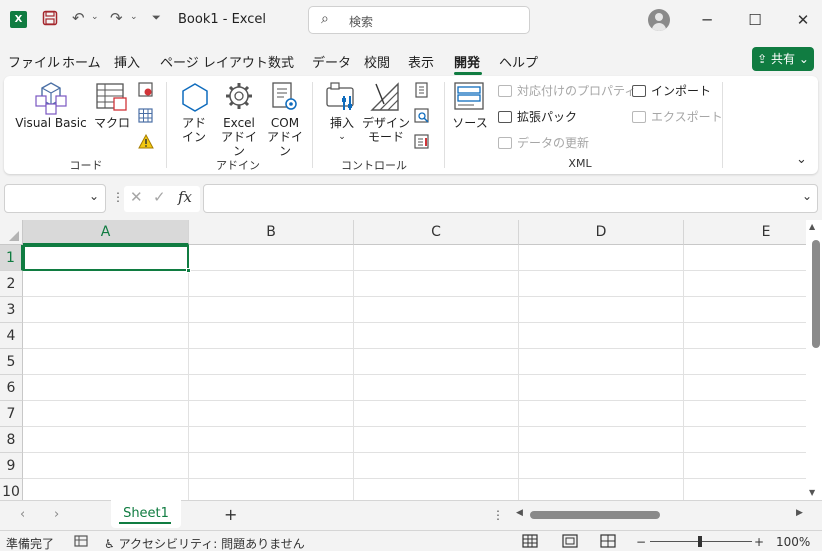  What do you see at coordinates (342, 130) in the screenshot?
I see `insert-control-button: 挿入 ⌄` at bounding box center [342, 130].